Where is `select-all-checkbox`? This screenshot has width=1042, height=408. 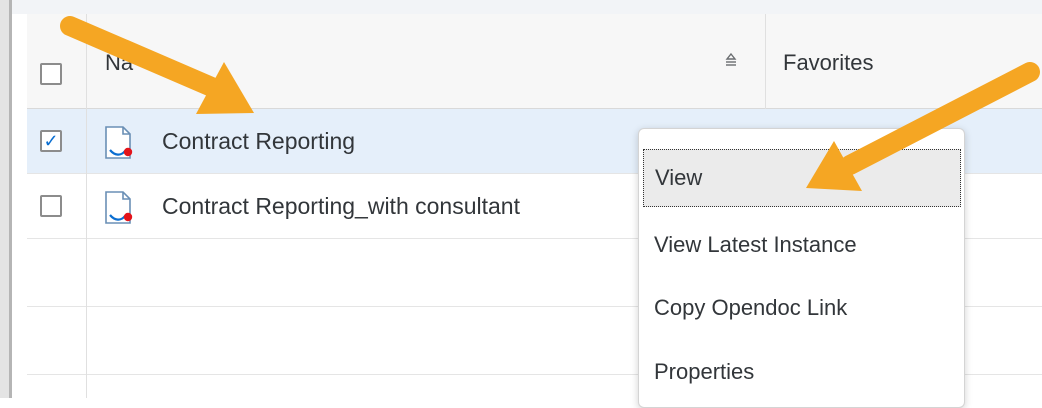 select-all-checkbox is located at coordinates (51, 74).